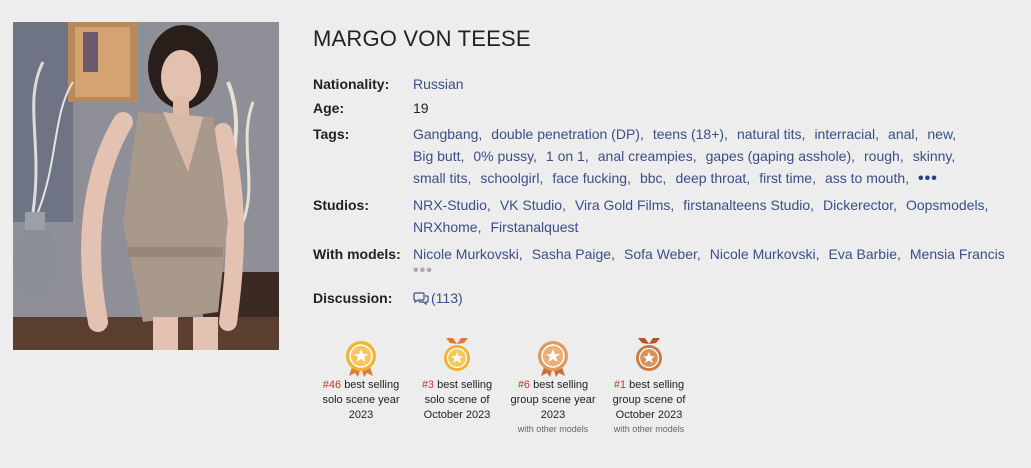 This screenshot has height=468, width=1031. I want to click on discussion-label: Discussion:, so click(353, 298).